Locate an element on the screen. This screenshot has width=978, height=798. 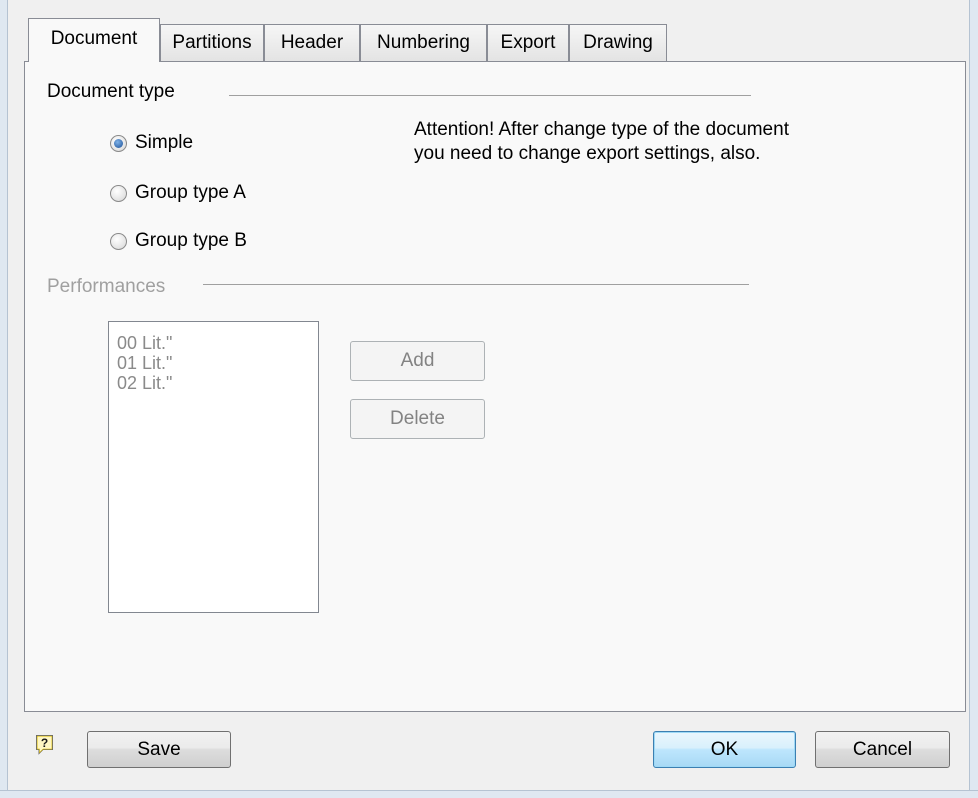
radio-simple-label: Simple is located at coordinates (164, 142).